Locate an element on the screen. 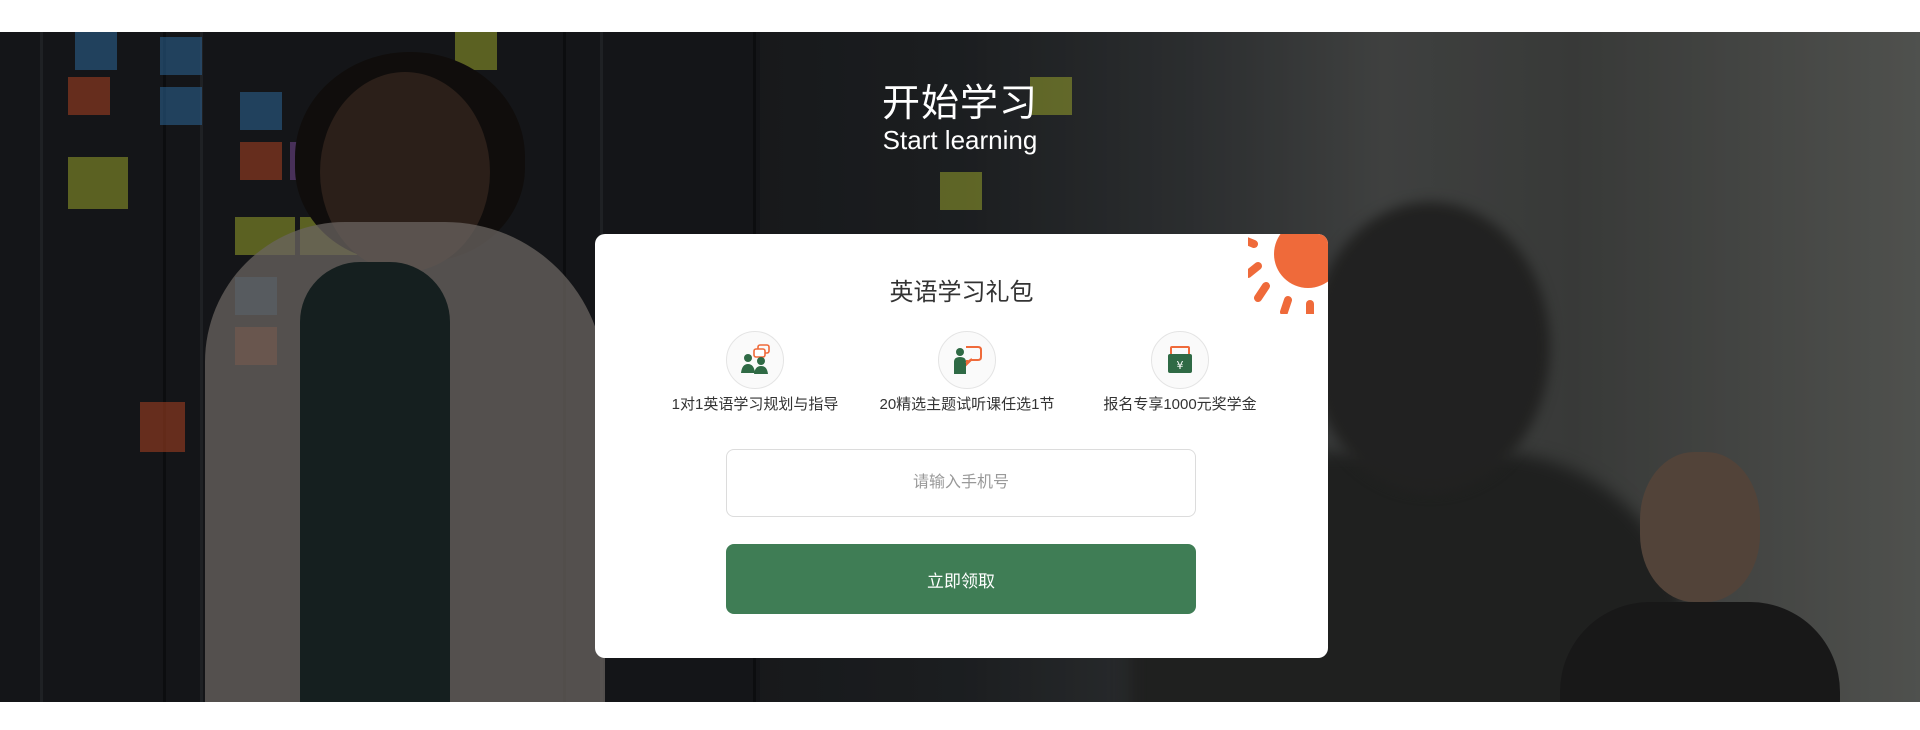  feature-item-planning: 1对1英语学习规划与指导 is located at coordinates (755, 373).